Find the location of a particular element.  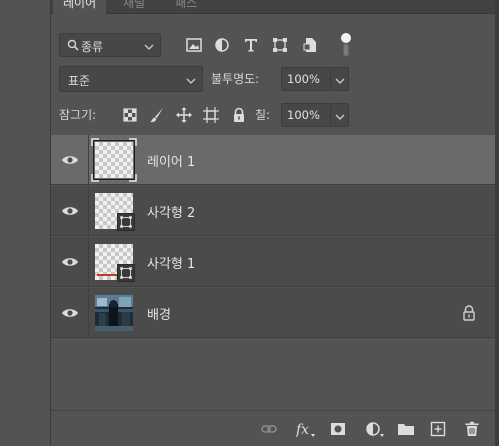

type-layer-filter-icon is located at coordinates (251, 45).